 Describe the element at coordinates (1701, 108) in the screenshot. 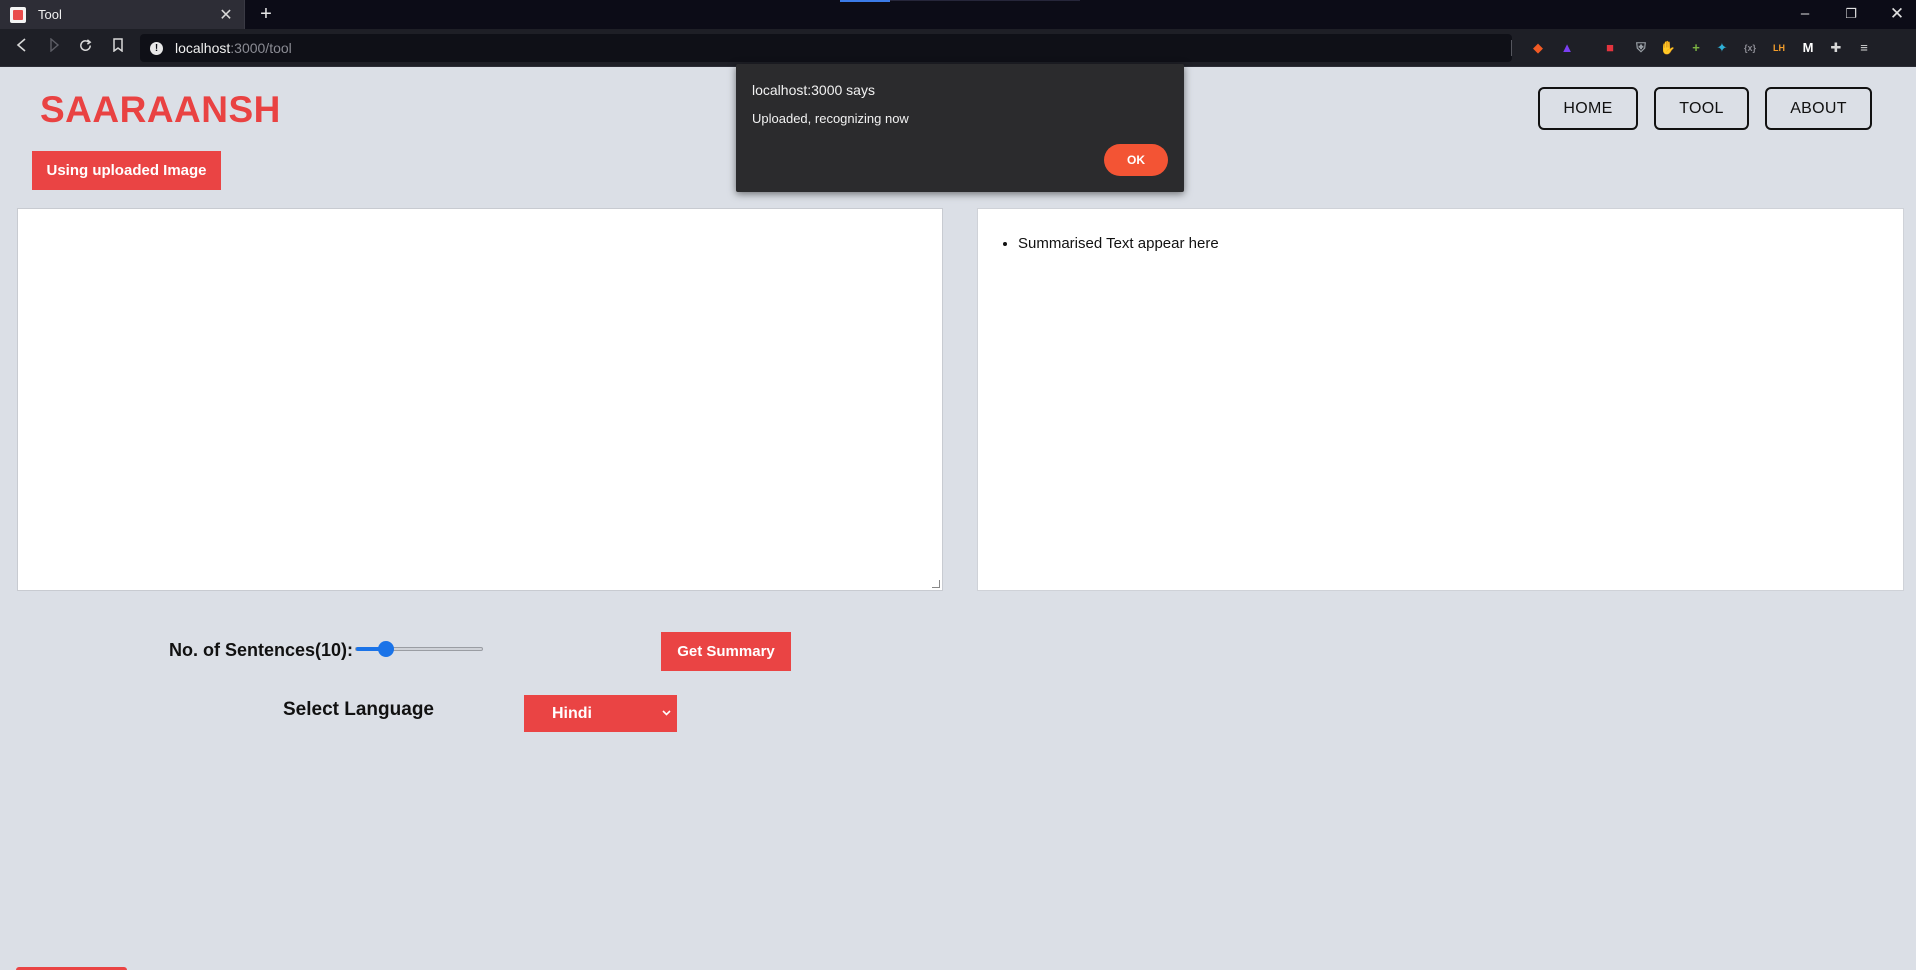

I see `nav-tool-button: TOOL` at that location.